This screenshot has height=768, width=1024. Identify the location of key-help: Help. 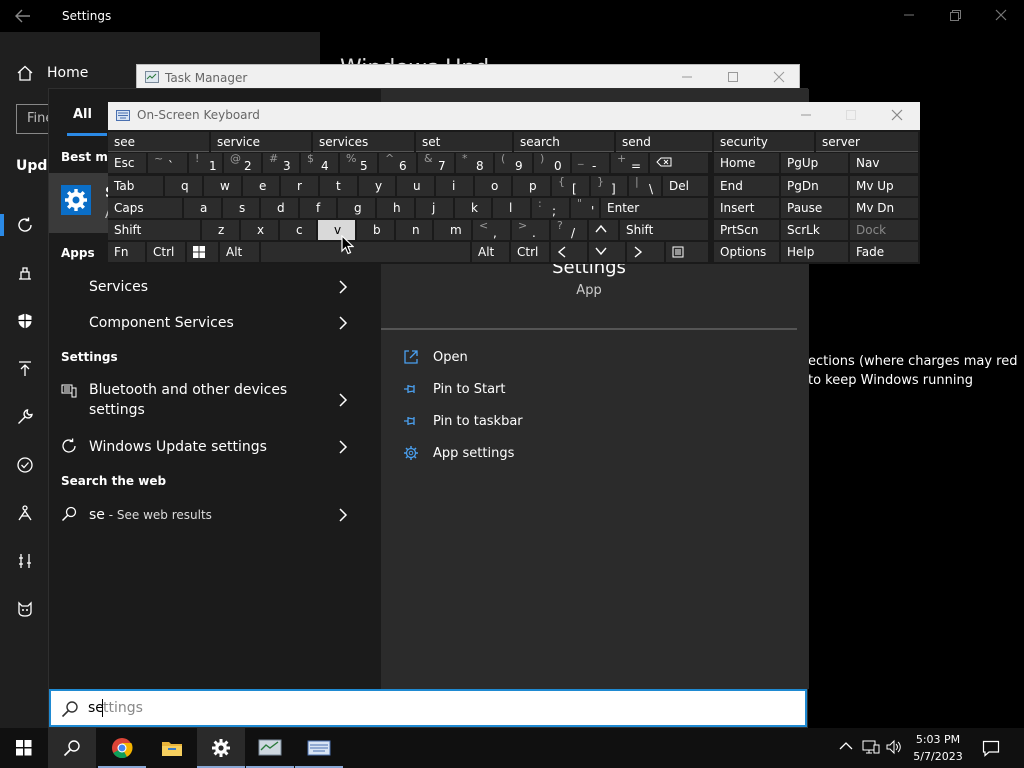
(814, 252).